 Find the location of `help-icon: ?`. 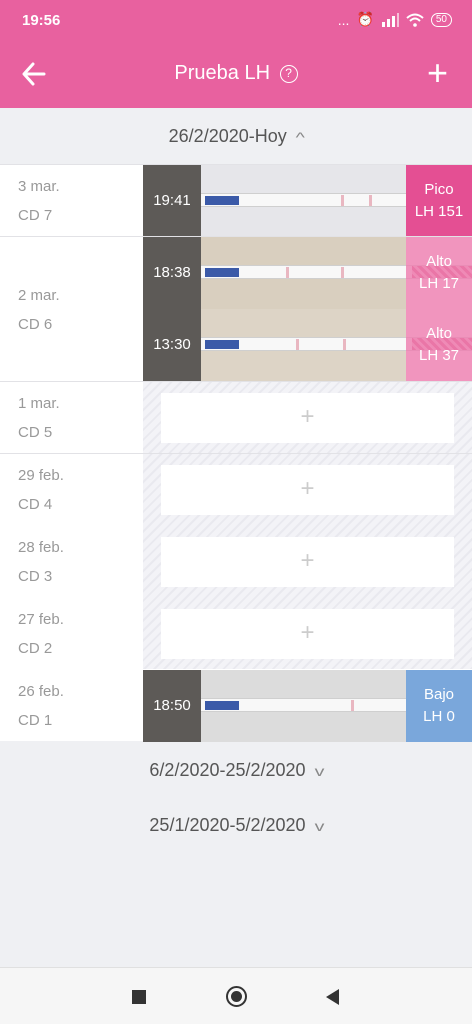

help-icon: ? is located at coordinates (288, 74).